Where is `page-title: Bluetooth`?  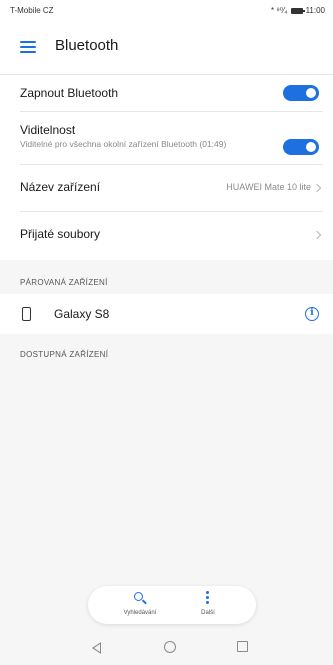
page-title: Bluetooth is located at coordinates (87, 45).